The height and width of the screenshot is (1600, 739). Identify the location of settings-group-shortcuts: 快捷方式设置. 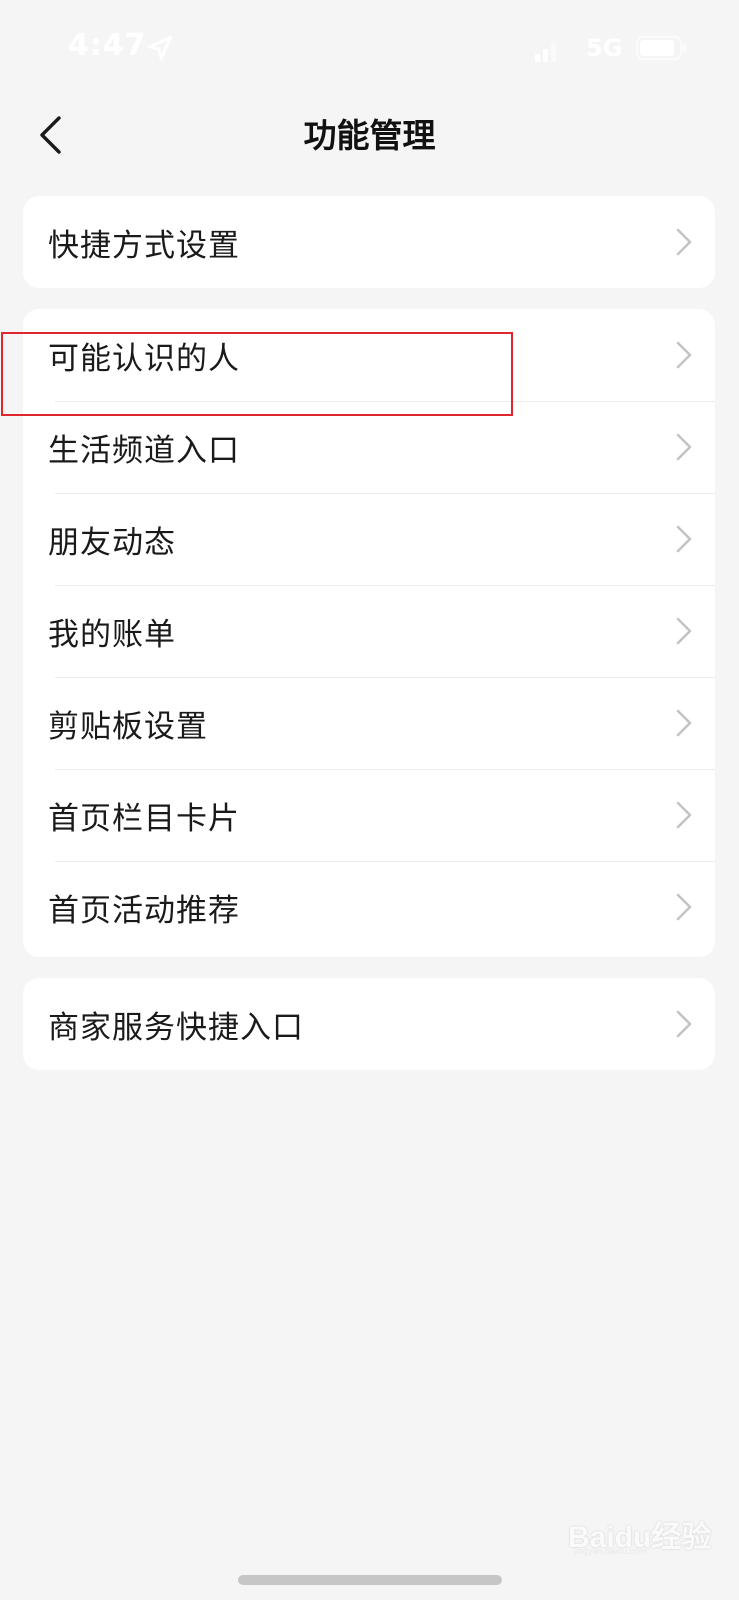
(369, 242).